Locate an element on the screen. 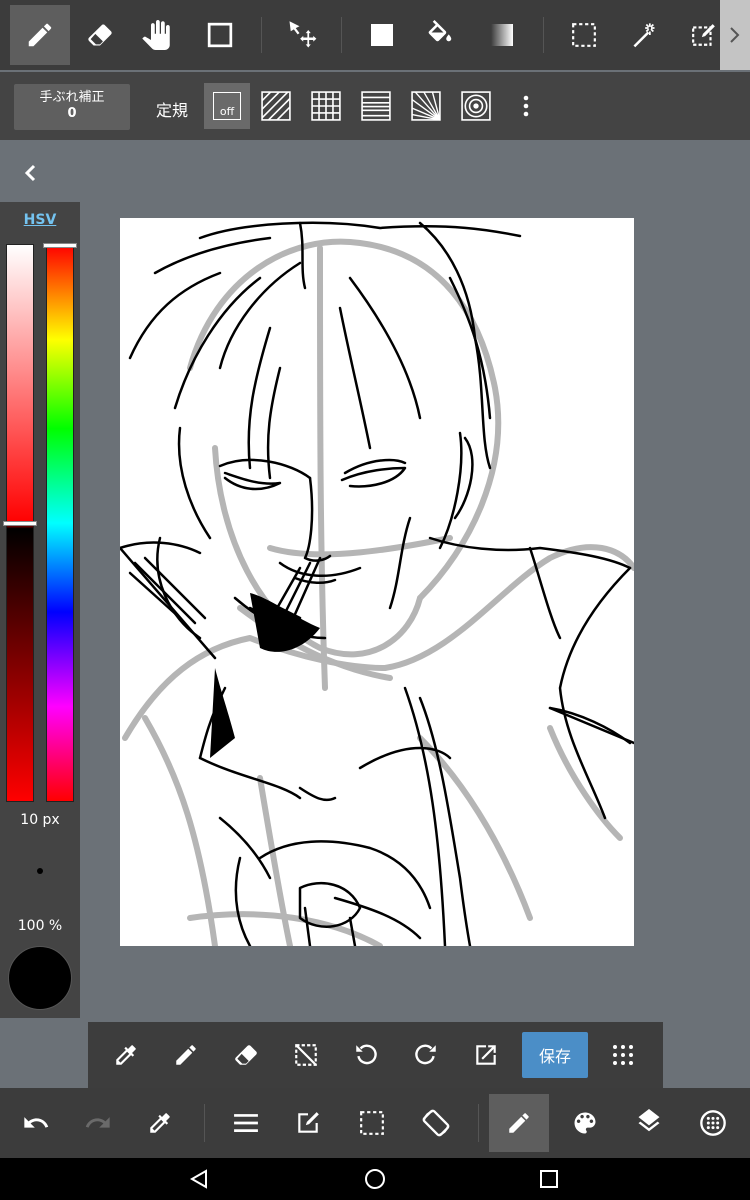 The height and width of the screenshot is (1200, 750). dotted-circle-icon is located at coordinates (713, 1123).